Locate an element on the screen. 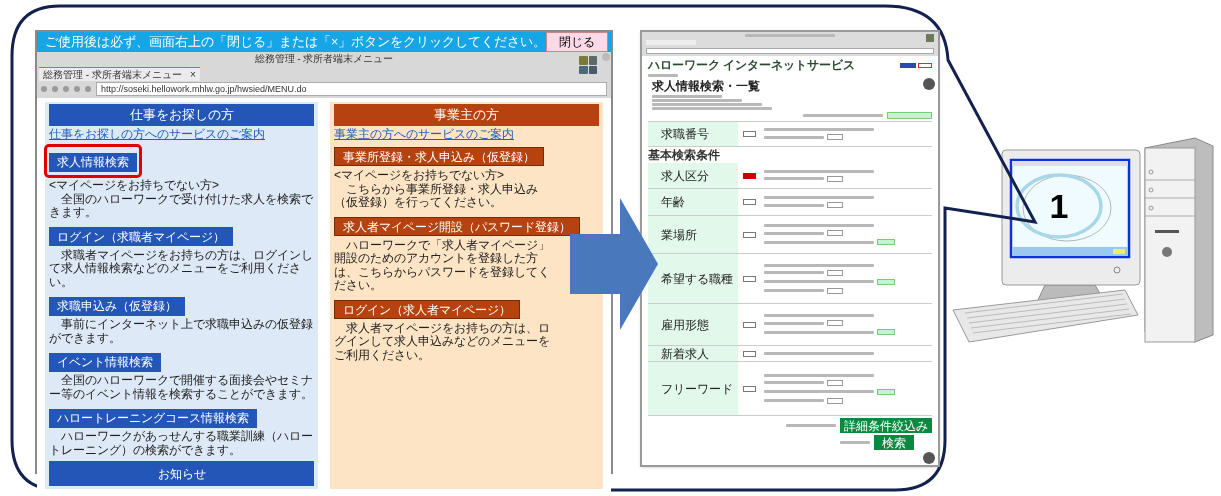 The image size is (1221, 496). notice-button: お知らせ is located at coordinates (181, 473).